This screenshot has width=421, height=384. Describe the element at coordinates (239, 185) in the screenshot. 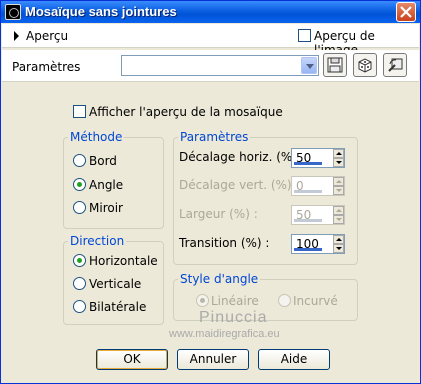

I see `vertical-offset-label: Décalage vert. (%) :` at that location.